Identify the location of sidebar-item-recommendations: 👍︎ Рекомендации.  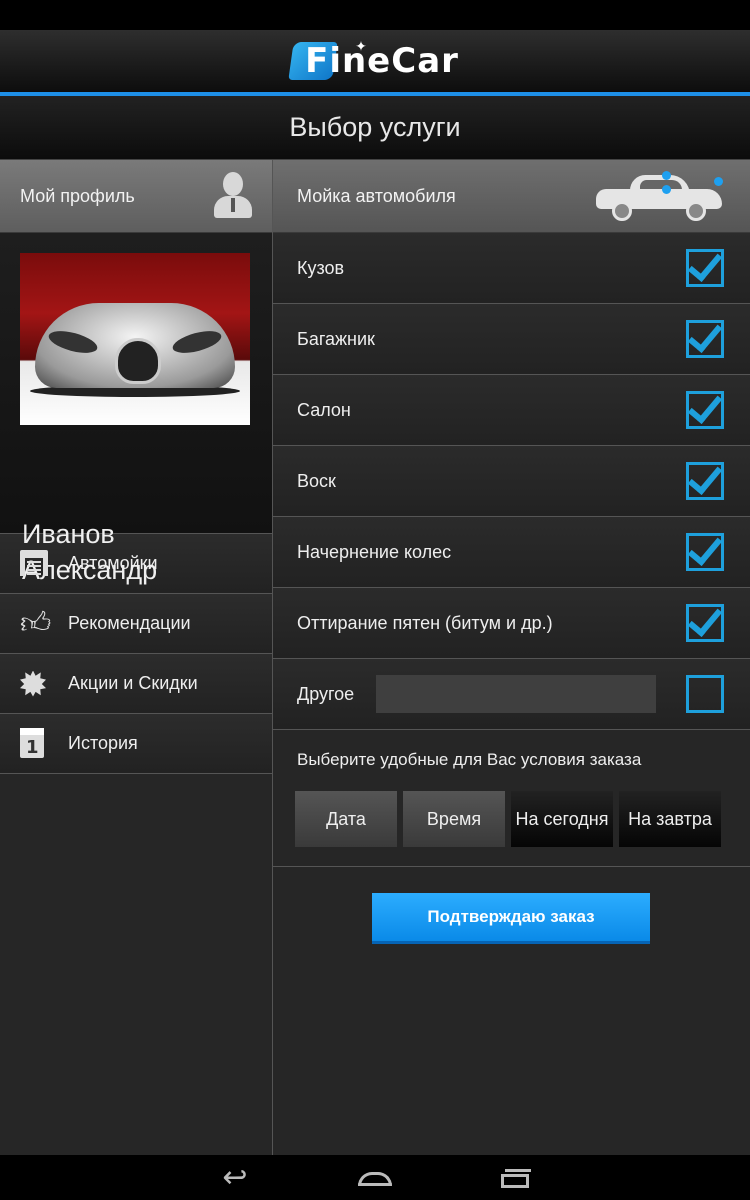
(136, 624).